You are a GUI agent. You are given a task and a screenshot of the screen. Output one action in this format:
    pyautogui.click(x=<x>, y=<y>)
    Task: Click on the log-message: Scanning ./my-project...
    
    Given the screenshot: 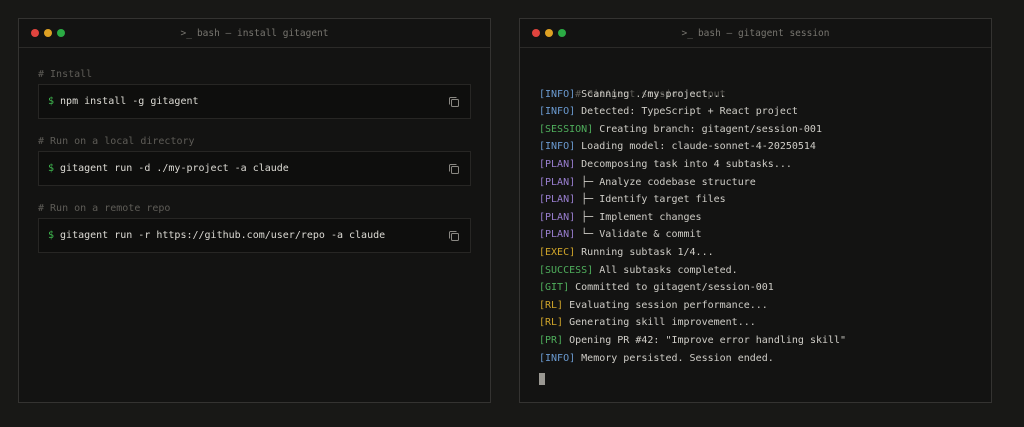 What is the action you would take?
    pyautogui.click(x=653, y=94)
    